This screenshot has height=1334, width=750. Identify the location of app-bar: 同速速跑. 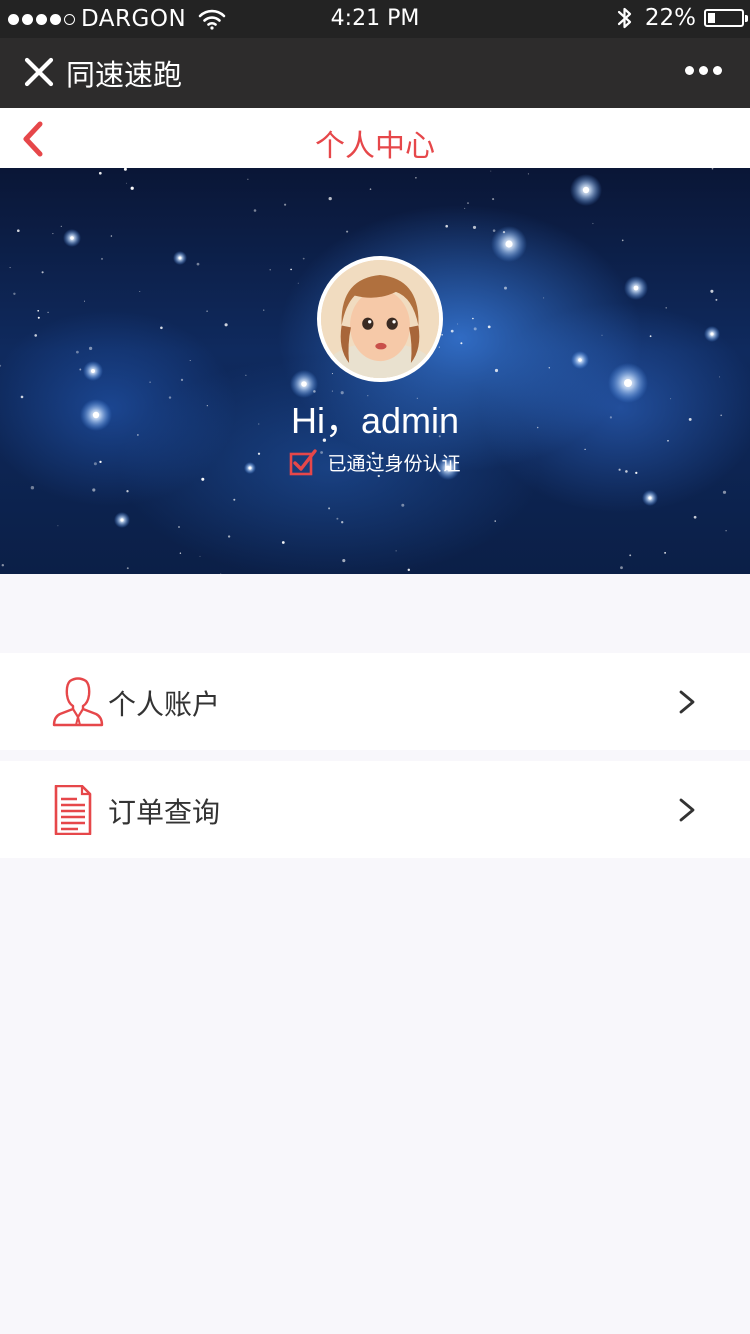
(375, 73).